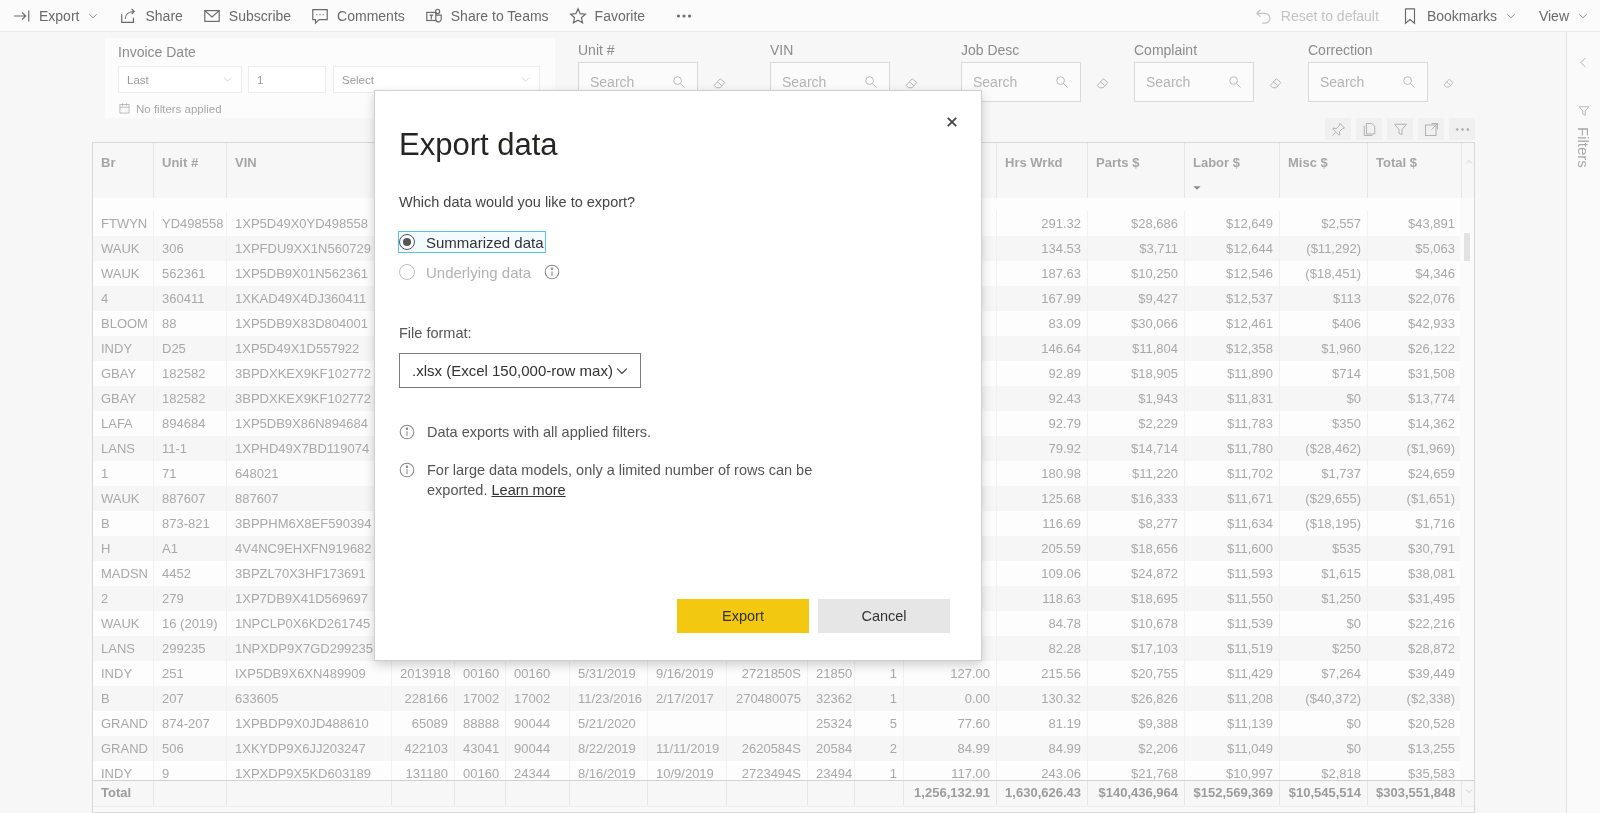 Image resolution: width=1600 pixels, height=813 pixels. I want to click on table-cell: D25, so click(190, 348).